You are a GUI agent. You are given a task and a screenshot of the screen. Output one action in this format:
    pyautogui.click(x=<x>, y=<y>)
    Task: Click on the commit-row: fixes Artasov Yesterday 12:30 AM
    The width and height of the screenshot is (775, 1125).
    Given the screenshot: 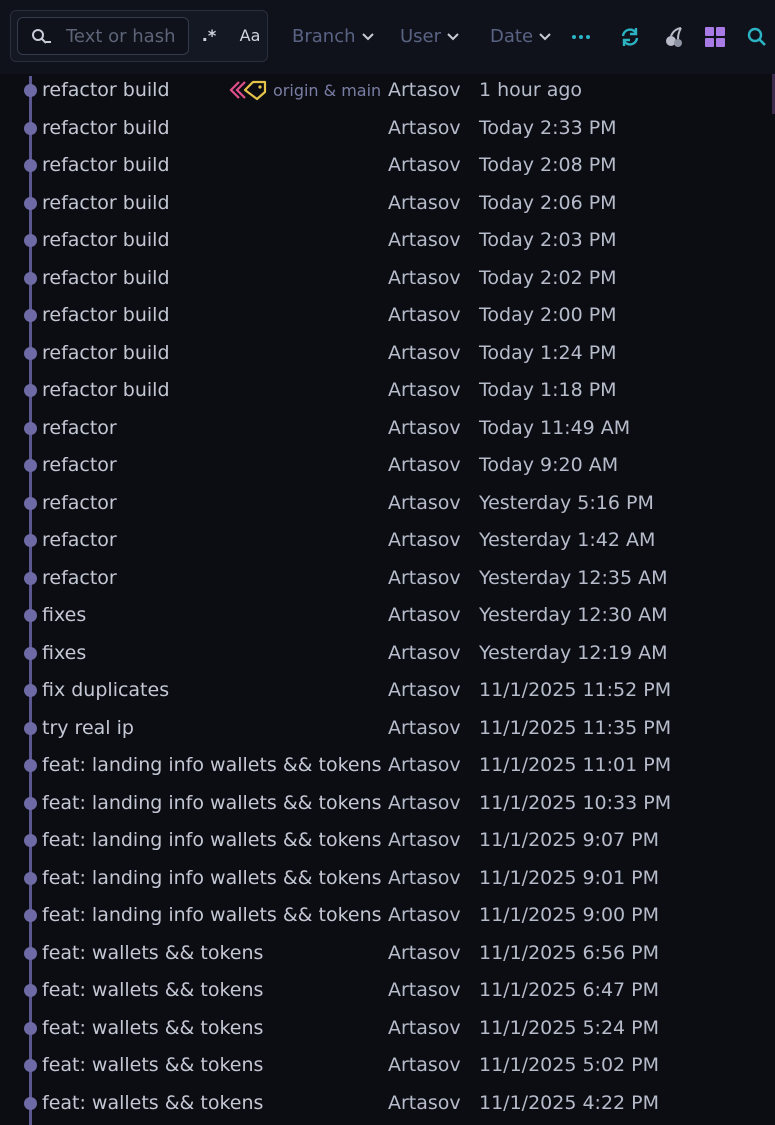 What is the action you would take?
    pyautogui.click(x=394, y=615)
    